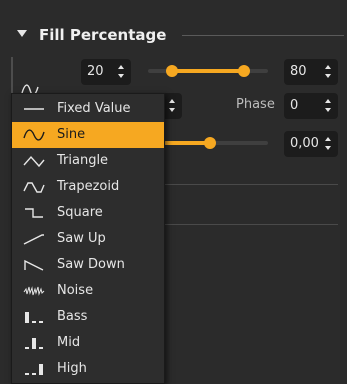 The image size is (347, 384). What do you see at coordinates (83, 160) in the screenshot?
I see `menu-item-label: Triangle` at bounding box center [83, 160].